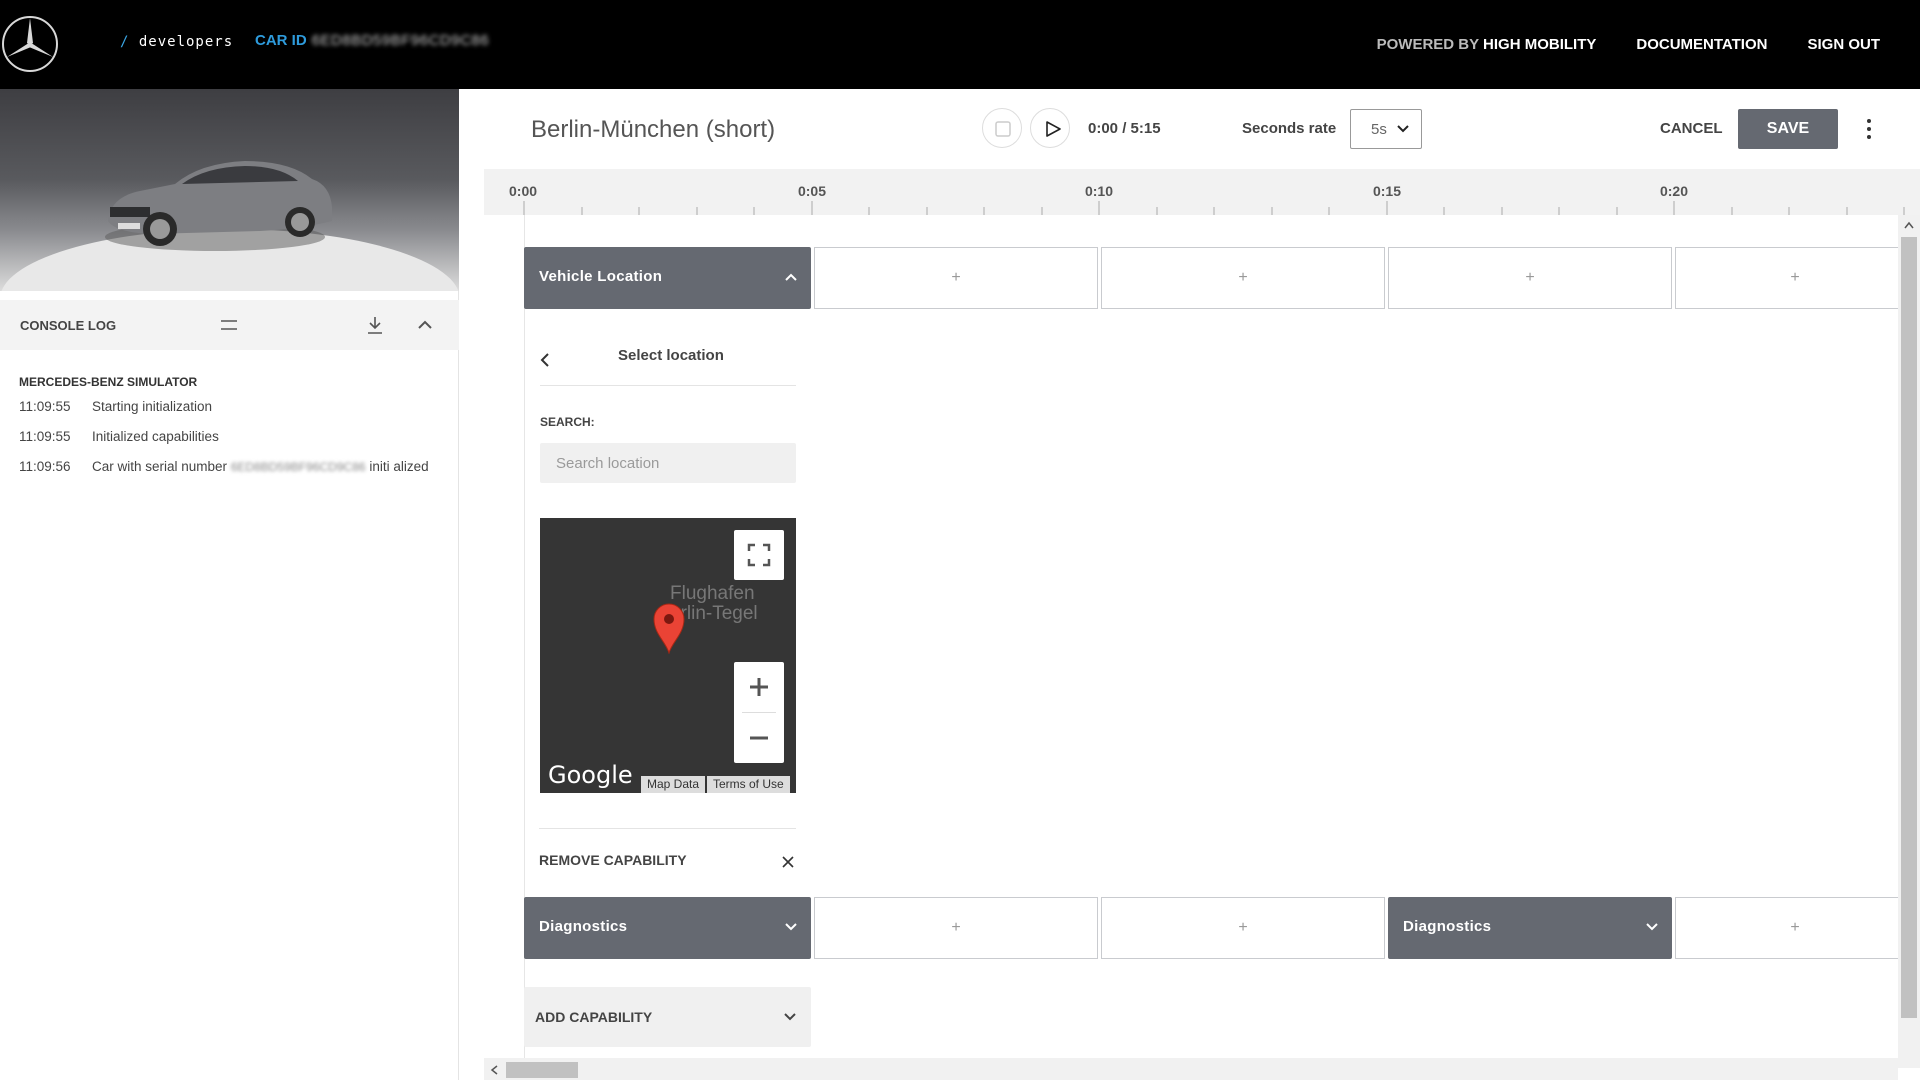 The height and width of the screenshot is (1080, 1920). What do you see at coordinates (748, 784) in the screenshot?
I see `terms-of-use-link: Terms of Use` at bounding box center [748, 784].